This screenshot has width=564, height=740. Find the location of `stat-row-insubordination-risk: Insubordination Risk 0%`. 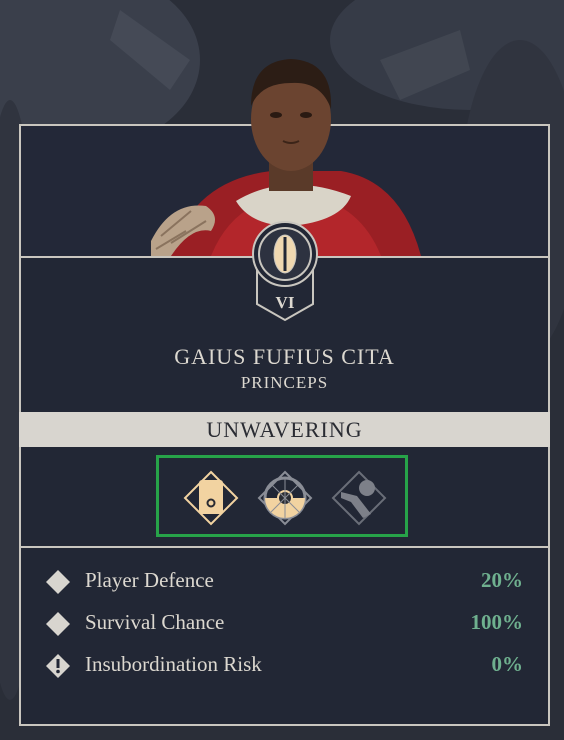

stat-row-insubordination-risk: Insubordination Risk 0% is located at coordinates (284, 665).